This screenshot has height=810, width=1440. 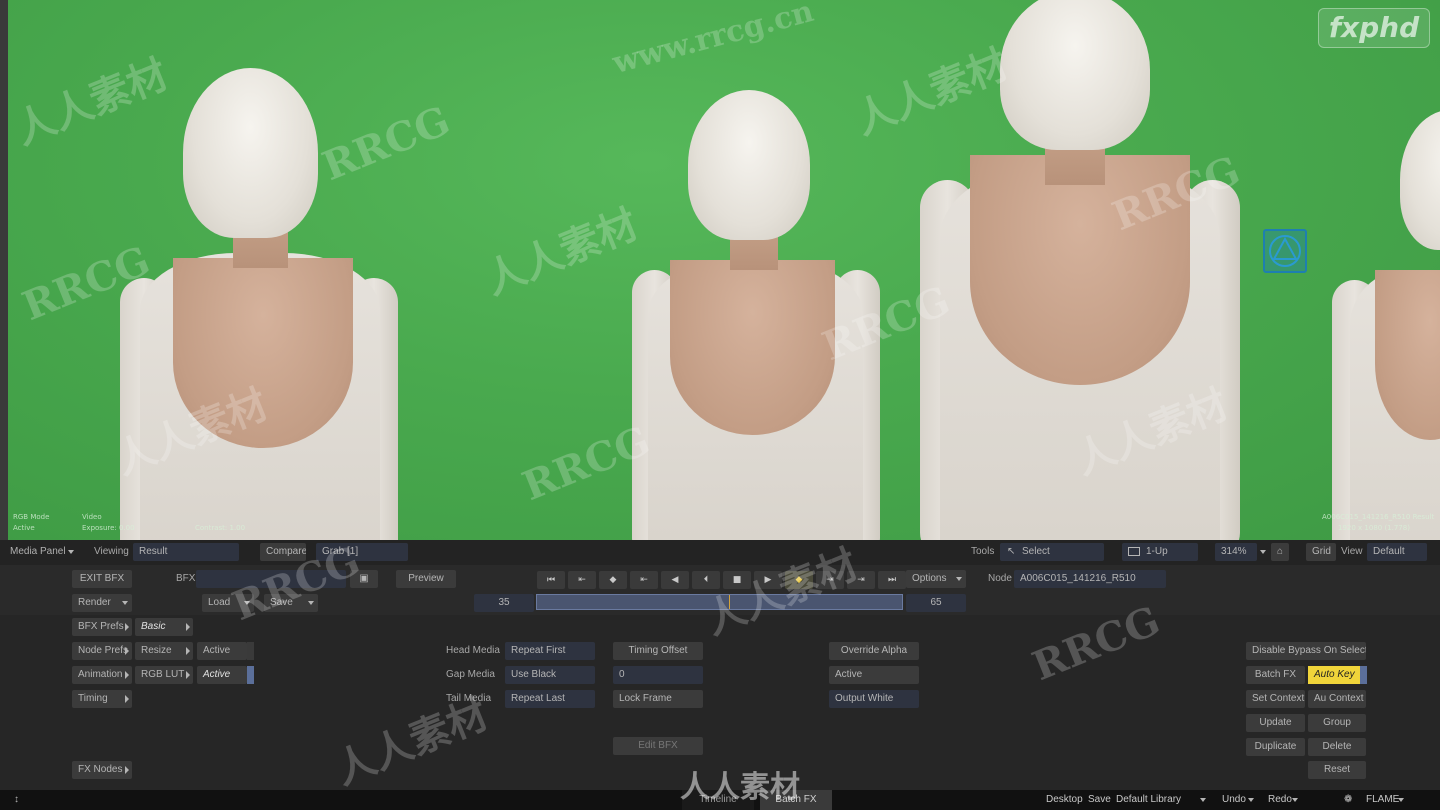 What do you see at coordinates (658, 651) in the screenshot?
I see `timing-offset-button: Timing Offset` at bounding box center [658, 651].